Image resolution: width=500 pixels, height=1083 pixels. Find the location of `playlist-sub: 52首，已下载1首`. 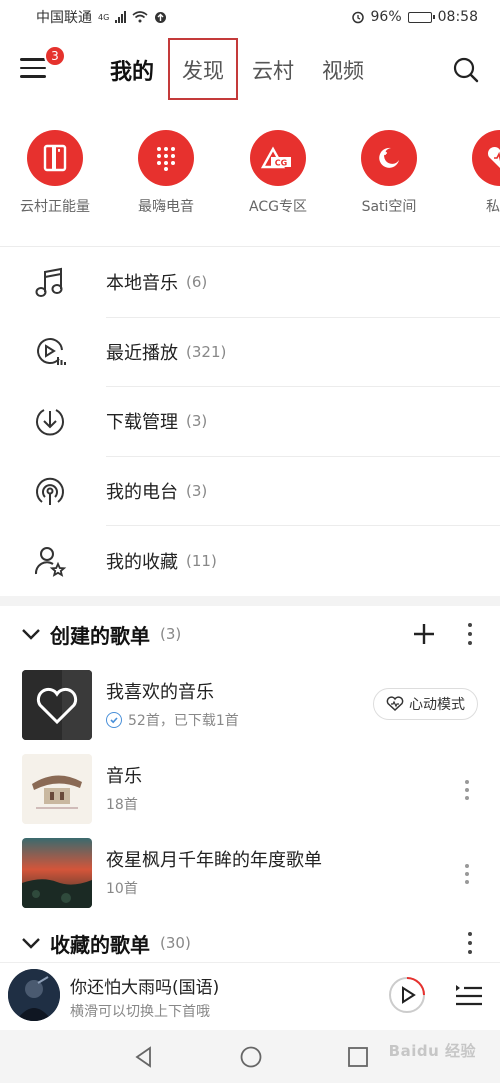

playlist-sub: 52首，已下载1首 is located at coordinates (172, 720).